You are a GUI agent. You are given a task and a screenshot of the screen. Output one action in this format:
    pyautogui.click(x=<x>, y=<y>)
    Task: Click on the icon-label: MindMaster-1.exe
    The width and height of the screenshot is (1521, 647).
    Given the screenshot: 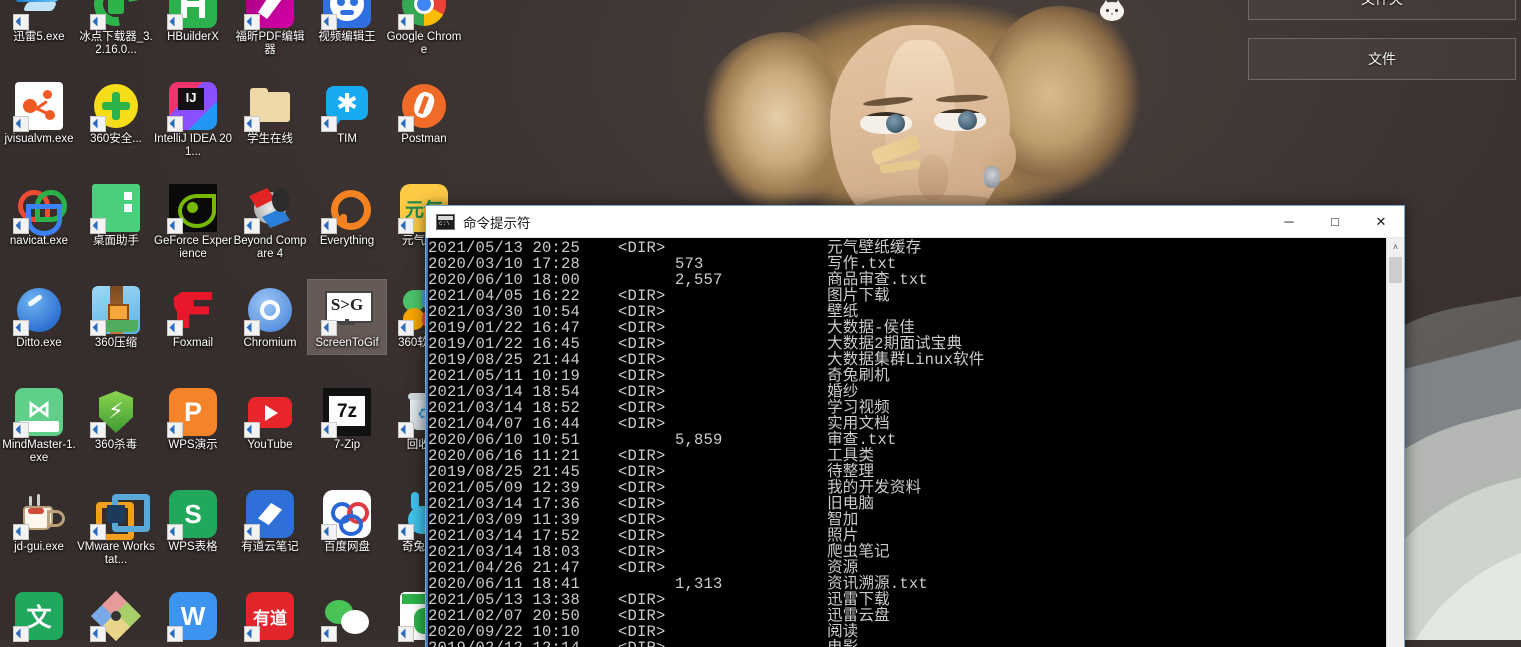 What is the action you would take?
    pyautogui.click(x=39, y=451)
    